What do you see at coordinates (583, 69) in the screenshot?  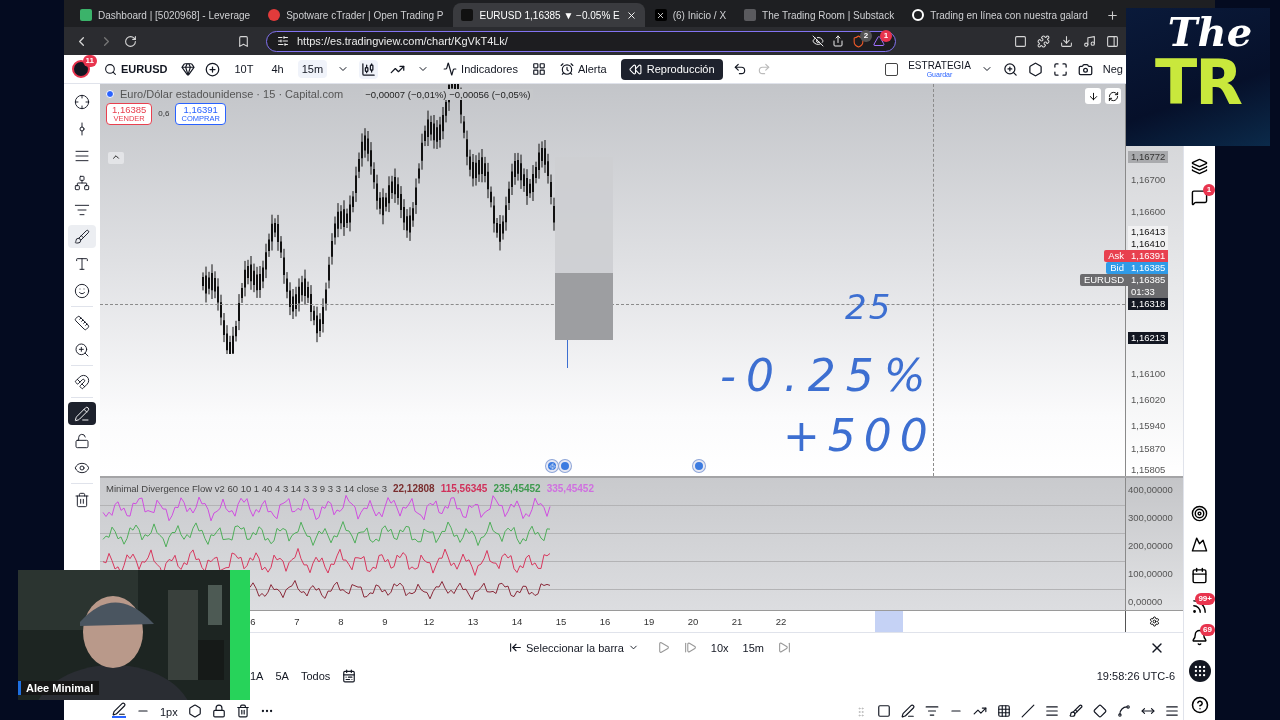 I see `alert-button: Alerta` at bounding box center [583, 69].